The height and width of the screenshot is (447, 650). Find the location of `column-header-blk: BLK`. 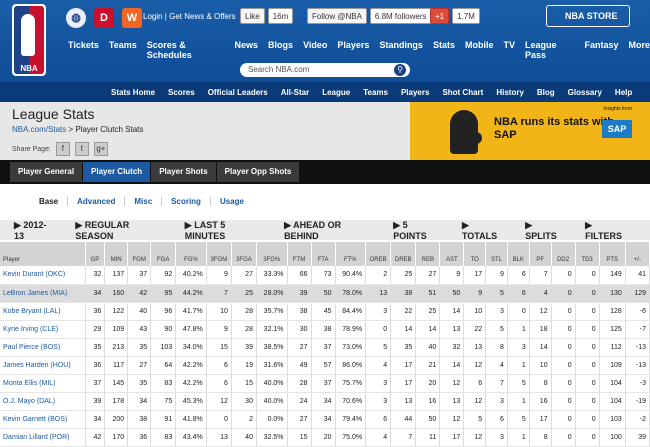

column-header-blk: BLK is located at coordinates (518, 254).